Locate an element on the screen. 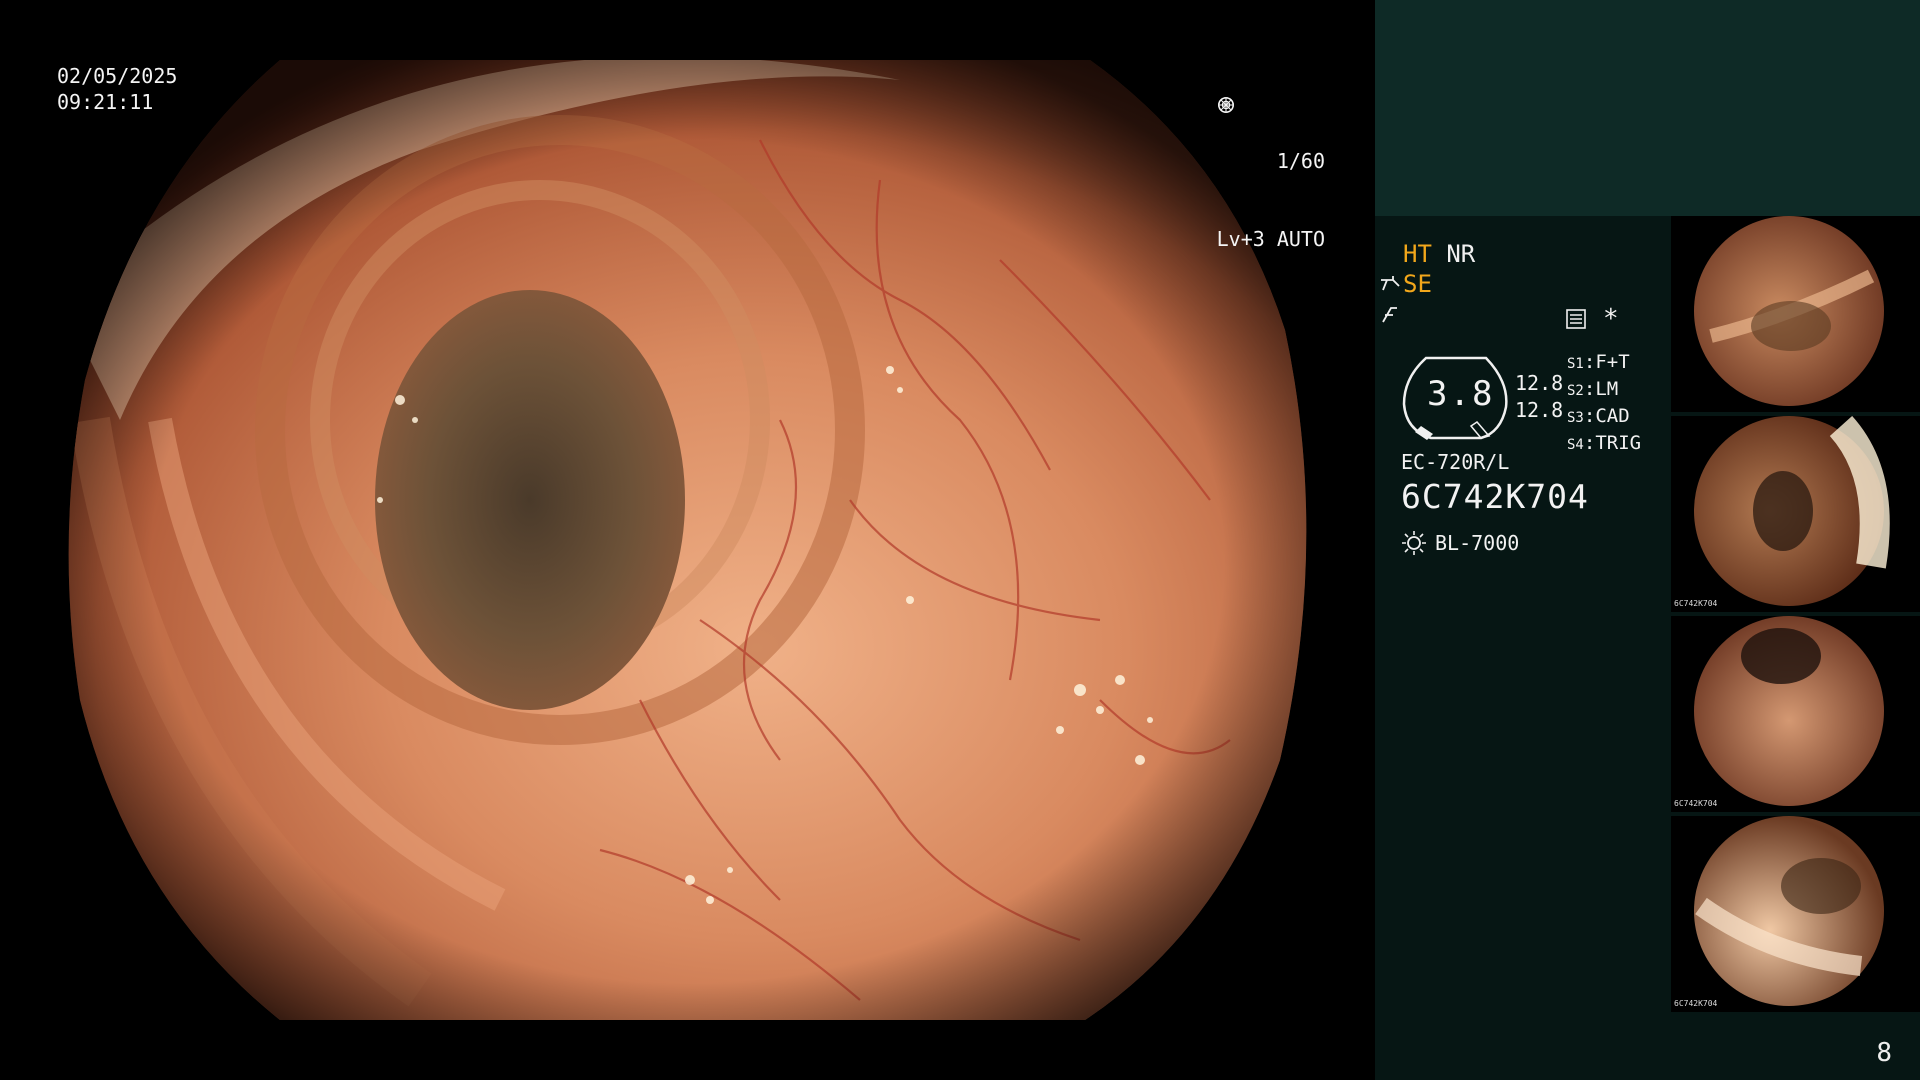 The image size is (1920, 1080). slot-s2: S2:LM is located at coordinates (1593, 389).